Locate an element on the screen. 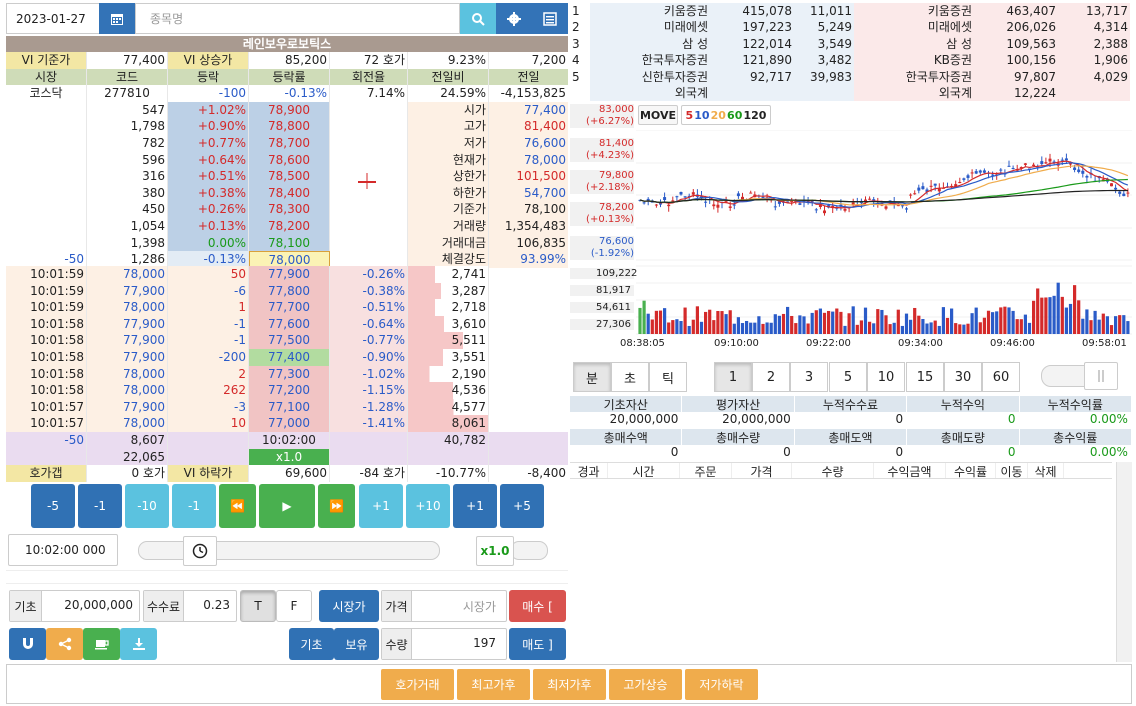 Image resolution: width=1136 pixels, height=706 pixels. step-plus10-button: +10 is located at coordinates (428, 506).